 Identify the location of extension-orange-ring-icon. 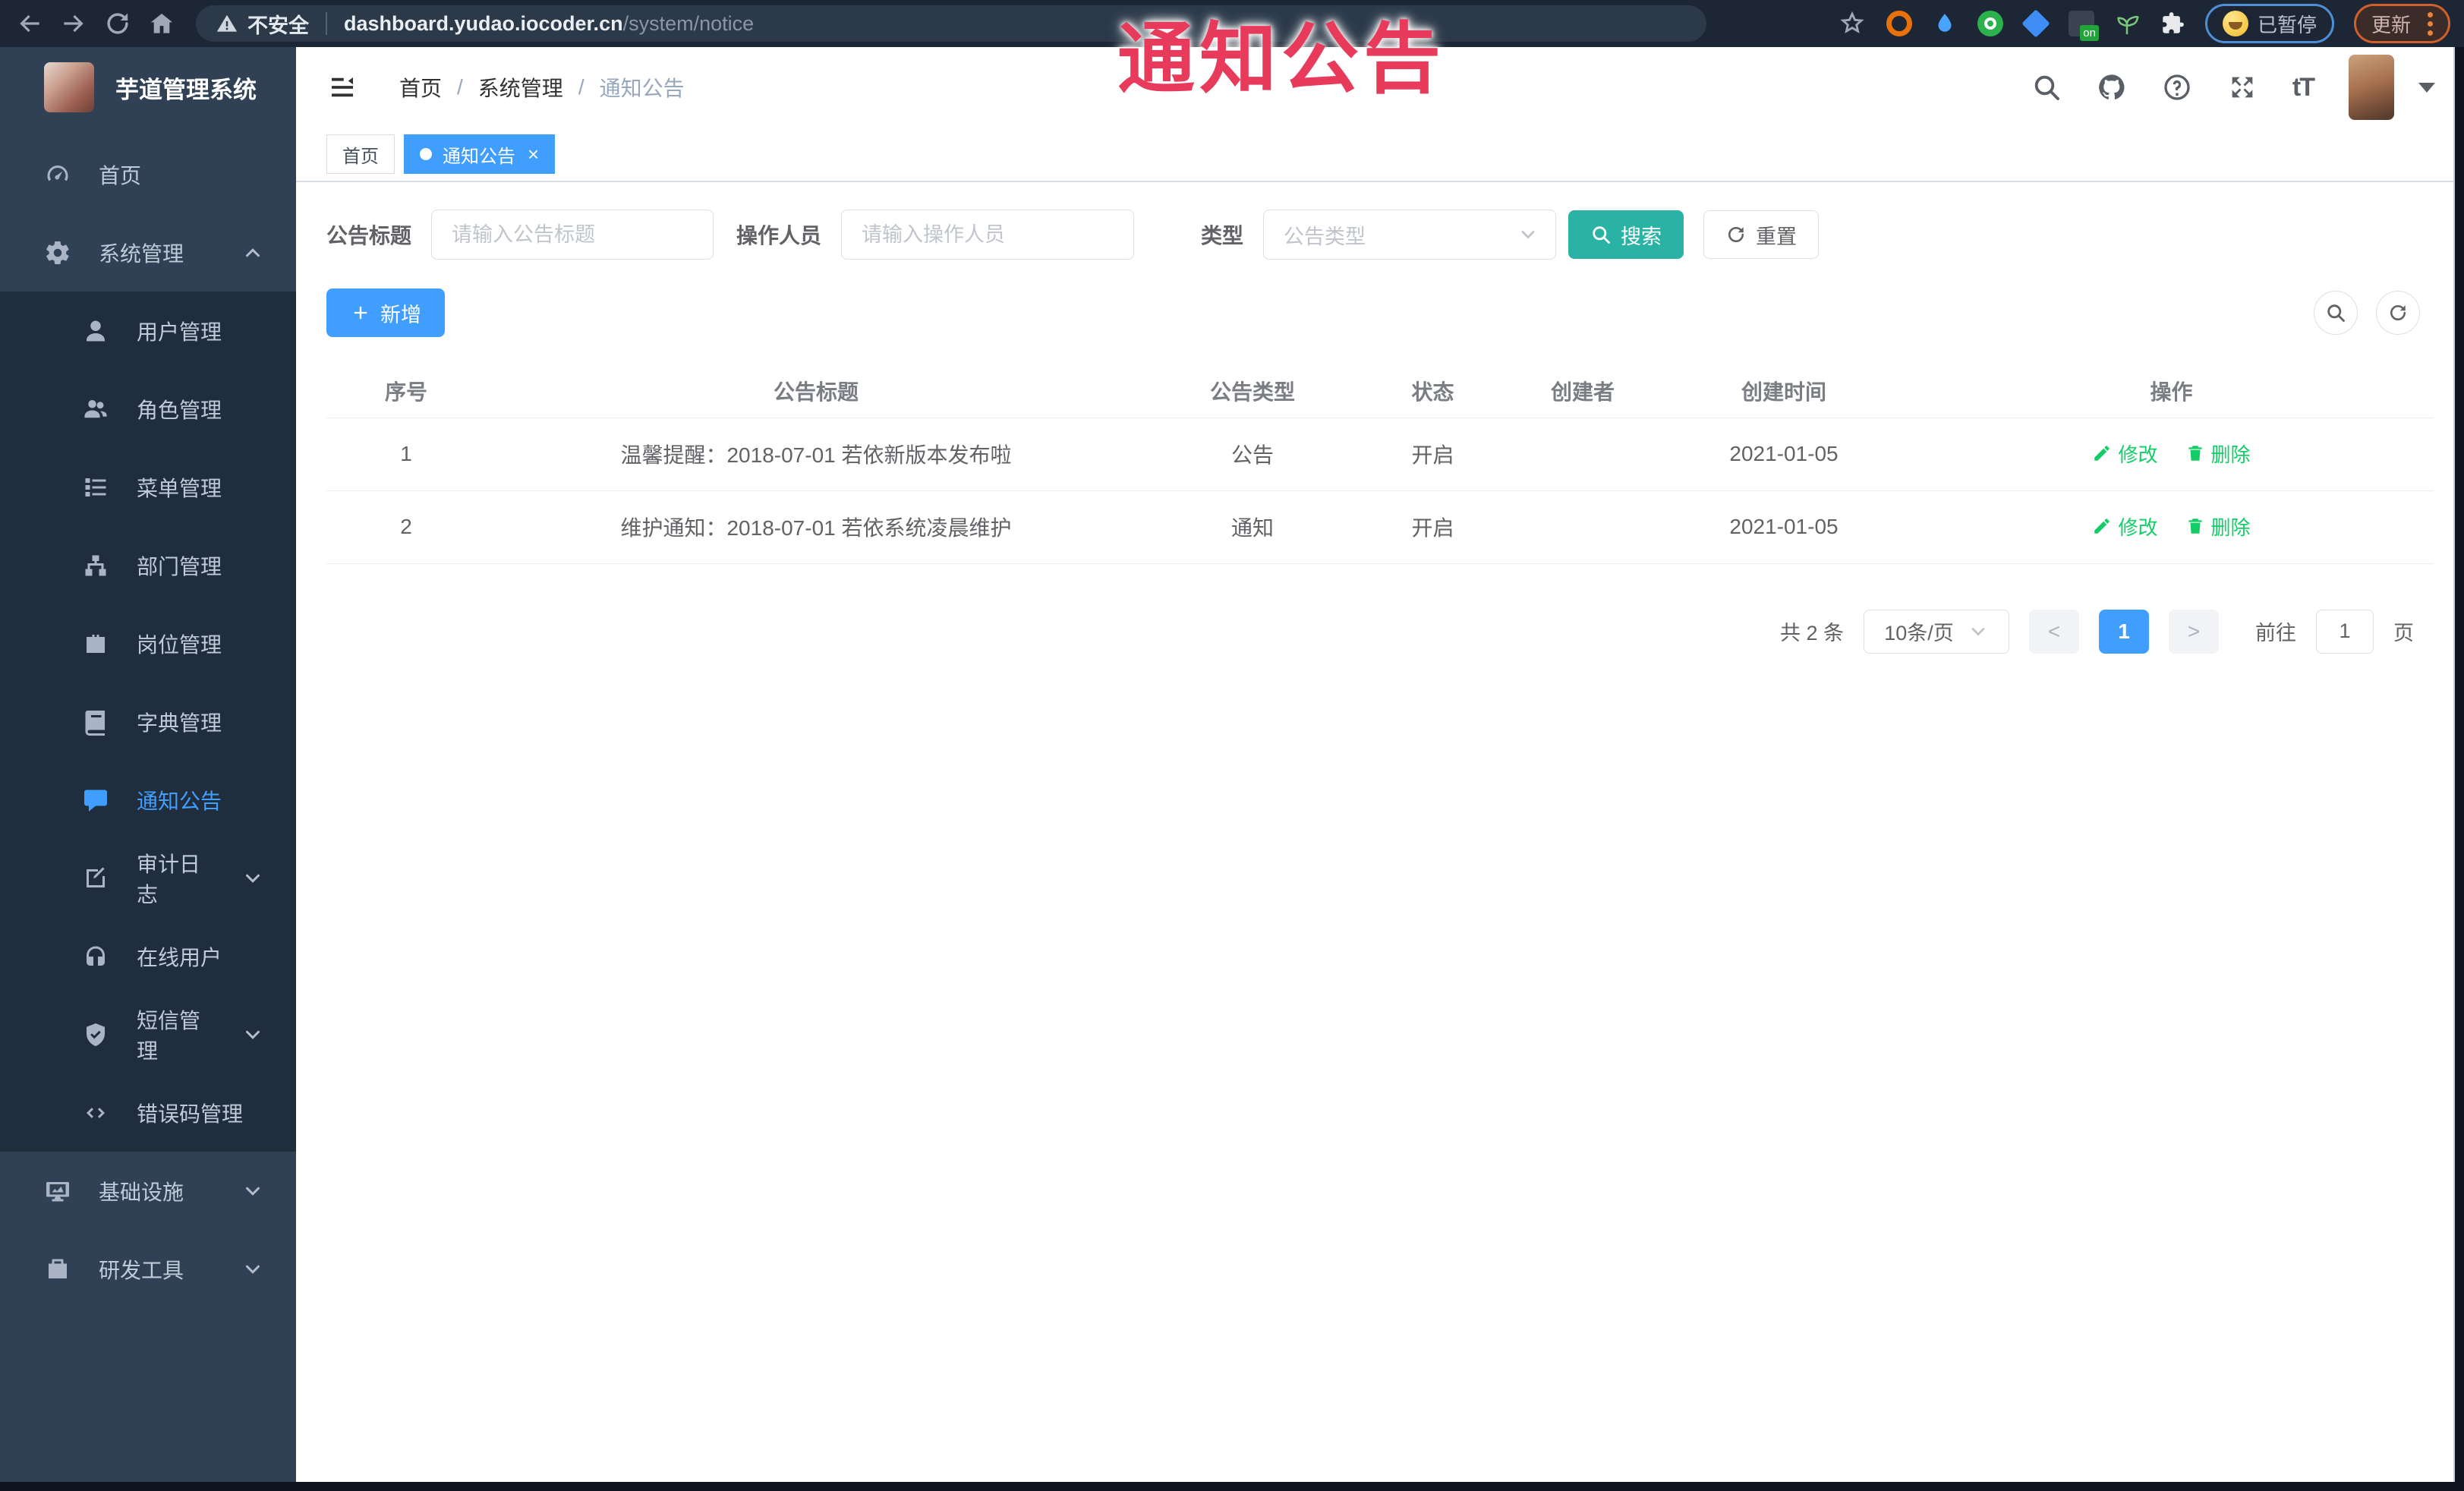
(1899, 23).